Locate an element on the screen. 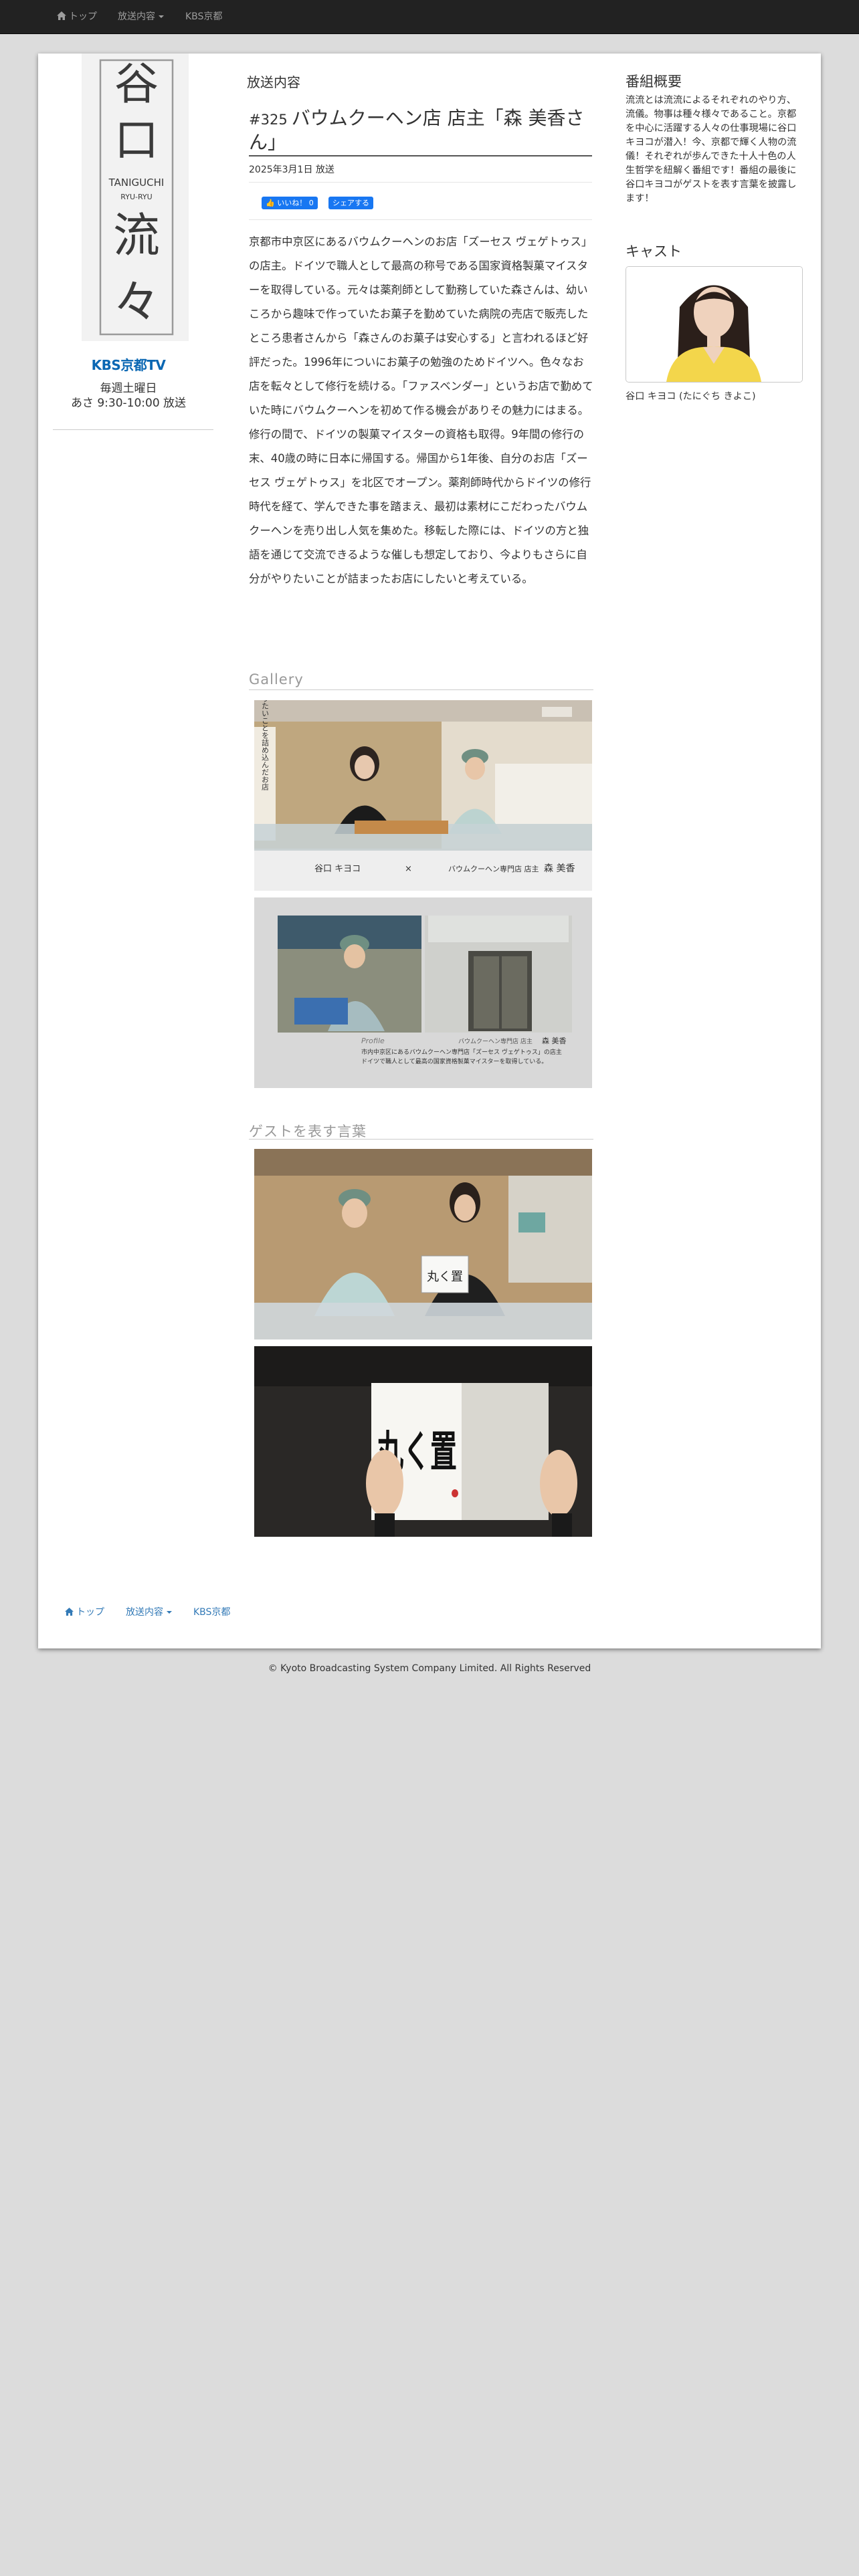 The image size is (859, 2576). footer-nav-label: KBS京都 is located at coordinates (212, 1612).